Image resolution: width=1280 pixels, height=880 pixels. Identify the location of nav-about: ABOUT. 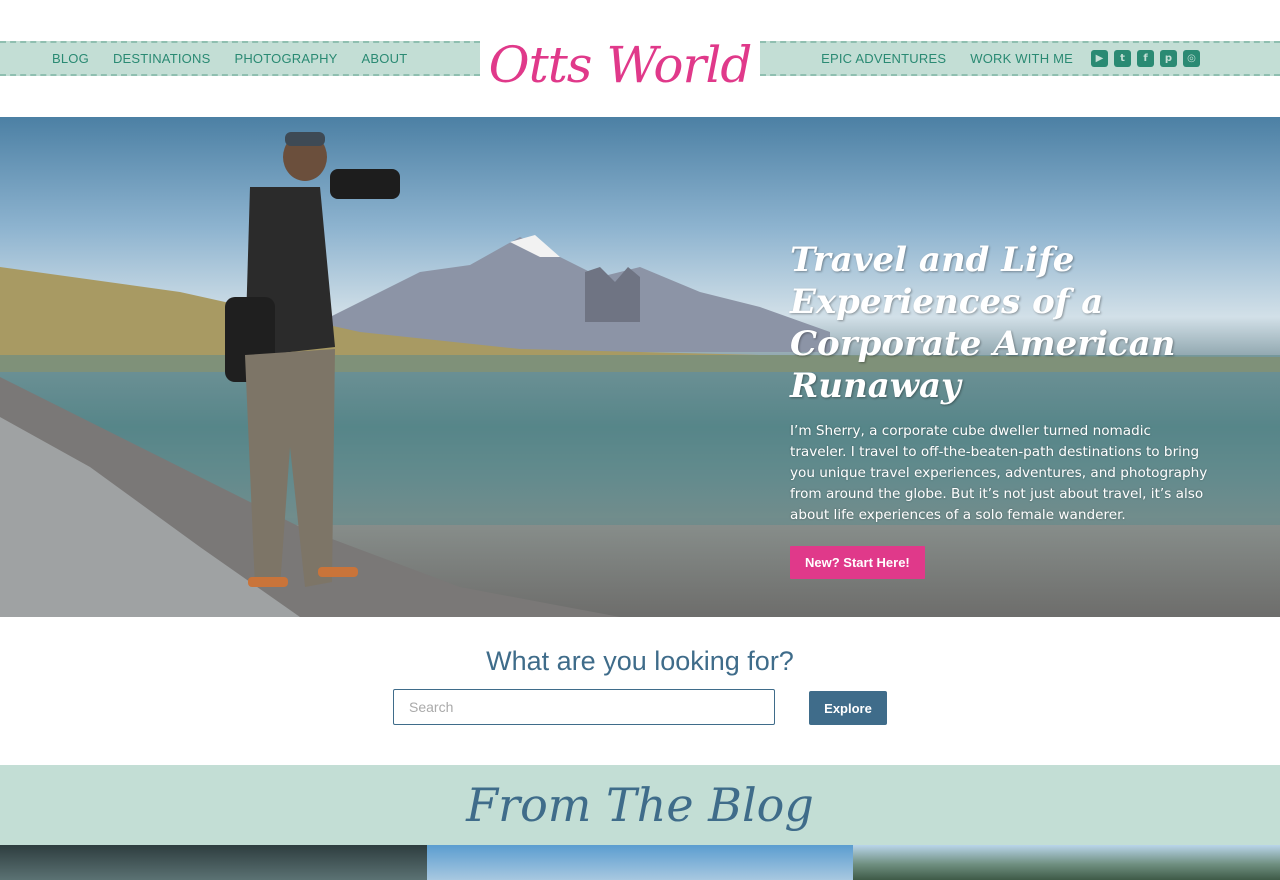
(385, 58).